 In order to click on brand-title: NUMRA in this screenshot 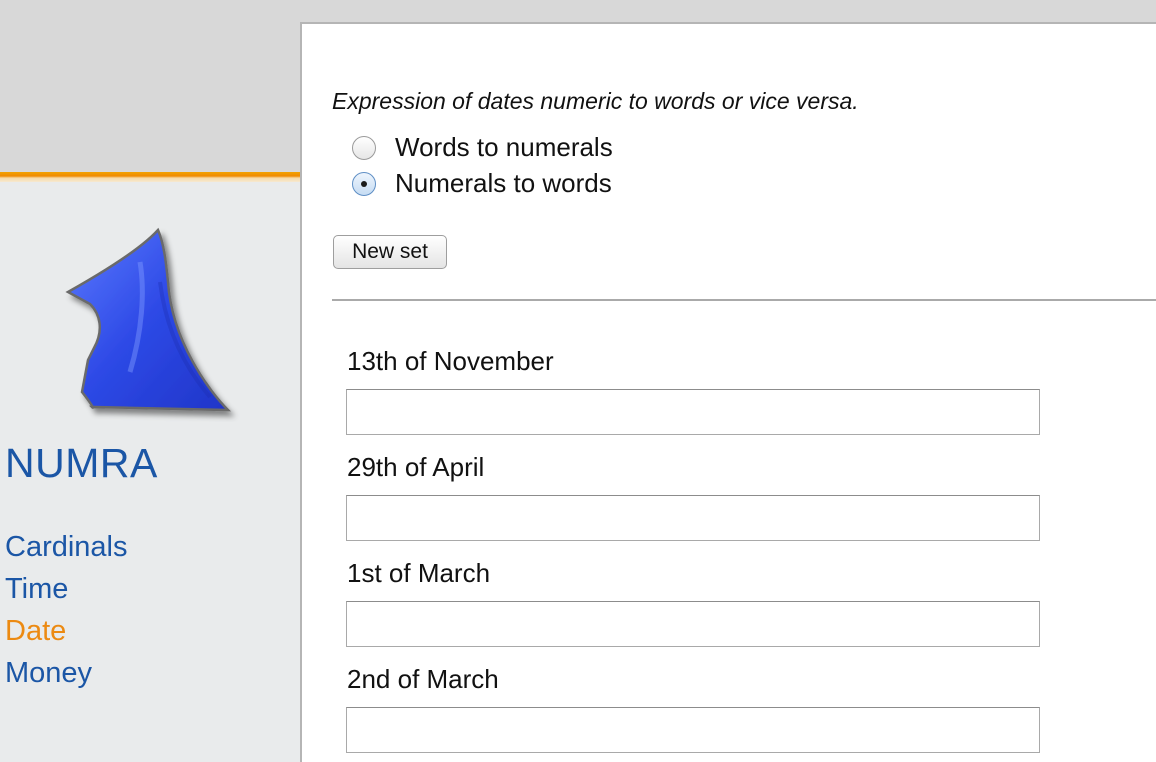, I will do `click(81, 463)`.